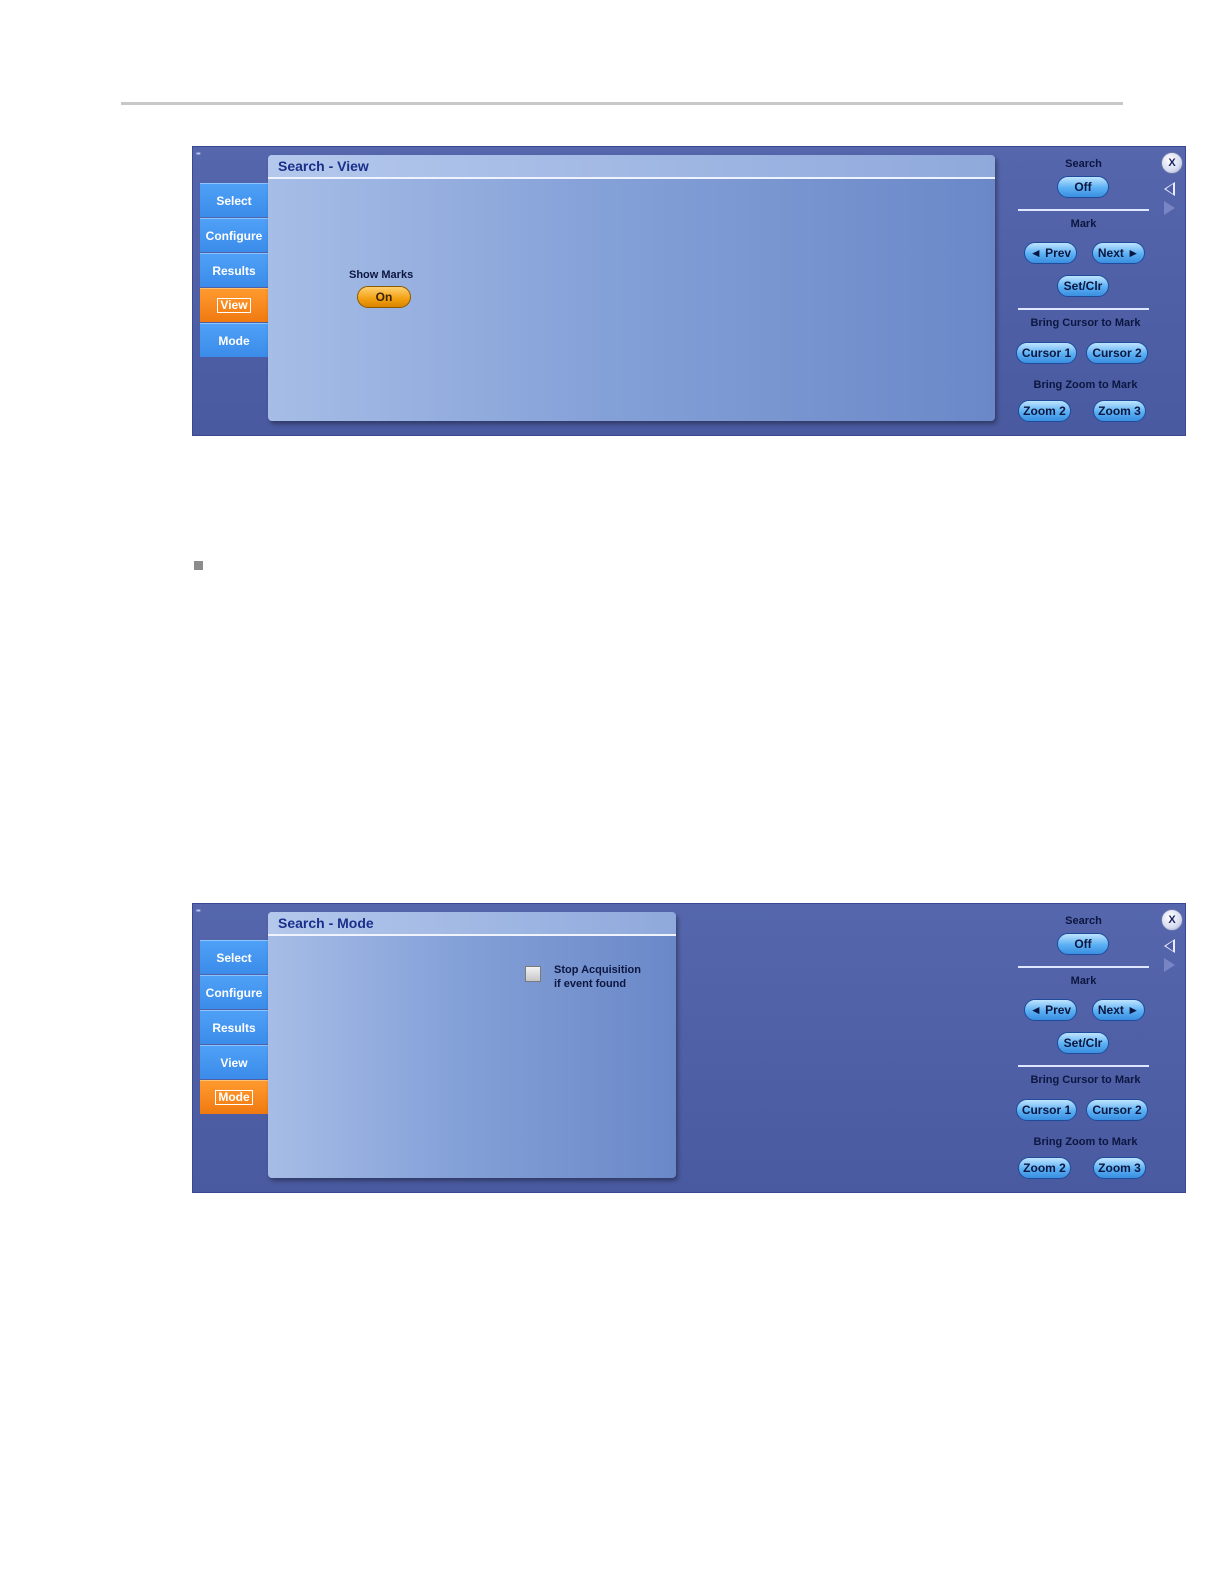  Describe the element at coordinates (590, 984) in the screenshot. I see `stop-acquisition-label-line2: if event found` at that location.